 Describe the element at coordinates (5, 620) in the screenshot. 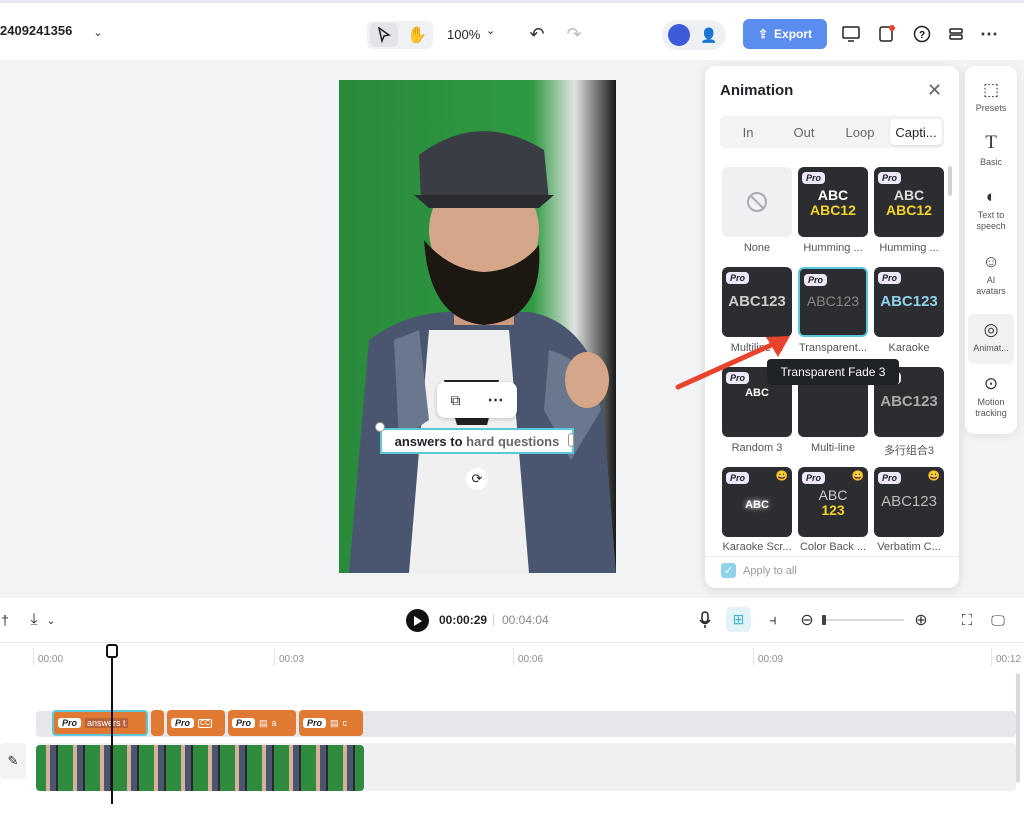

I see `split-icon: †` at that location.